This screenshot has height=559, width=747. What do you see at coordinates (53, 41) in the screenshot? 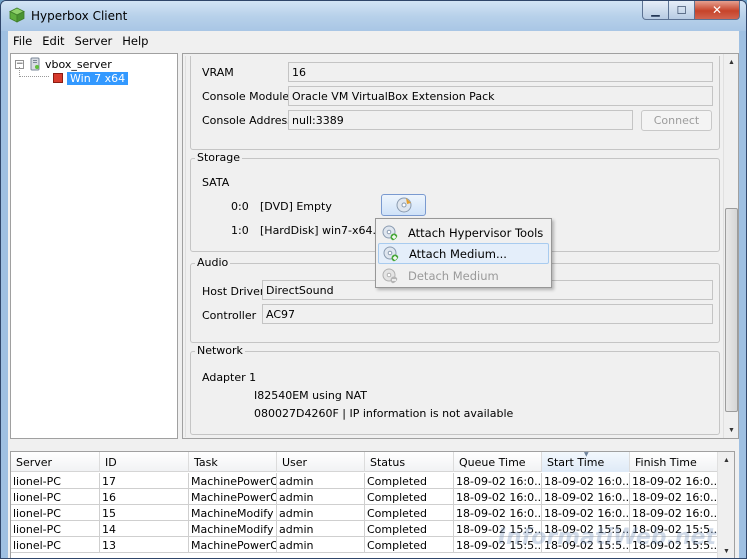
I see `menu-edit: Edit` at bounding box center [53, 41].